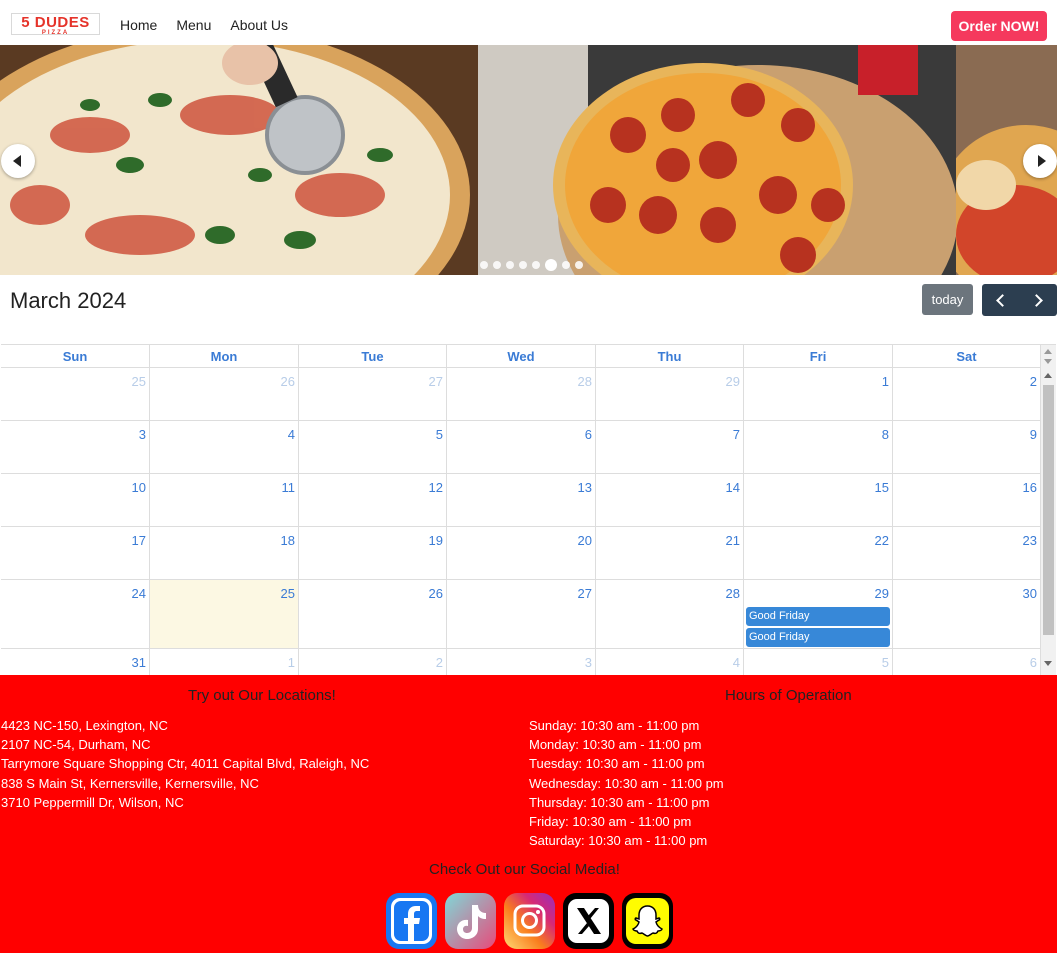  What do you see at coordinates (139, 662) in the screenshot?
I see `day-number-link: 31` at bounding box center [139, 662].